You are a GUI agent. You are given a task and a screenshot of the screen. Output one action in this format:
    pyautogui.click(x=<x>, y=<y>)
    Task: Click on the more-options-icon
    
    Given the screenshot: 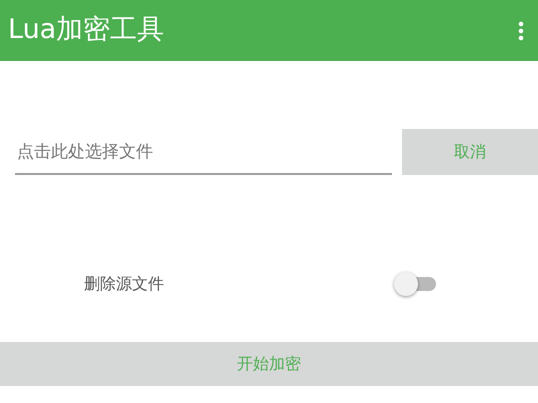 What is the action you would take?
    pyautogui.click(x=521, y=30)
    